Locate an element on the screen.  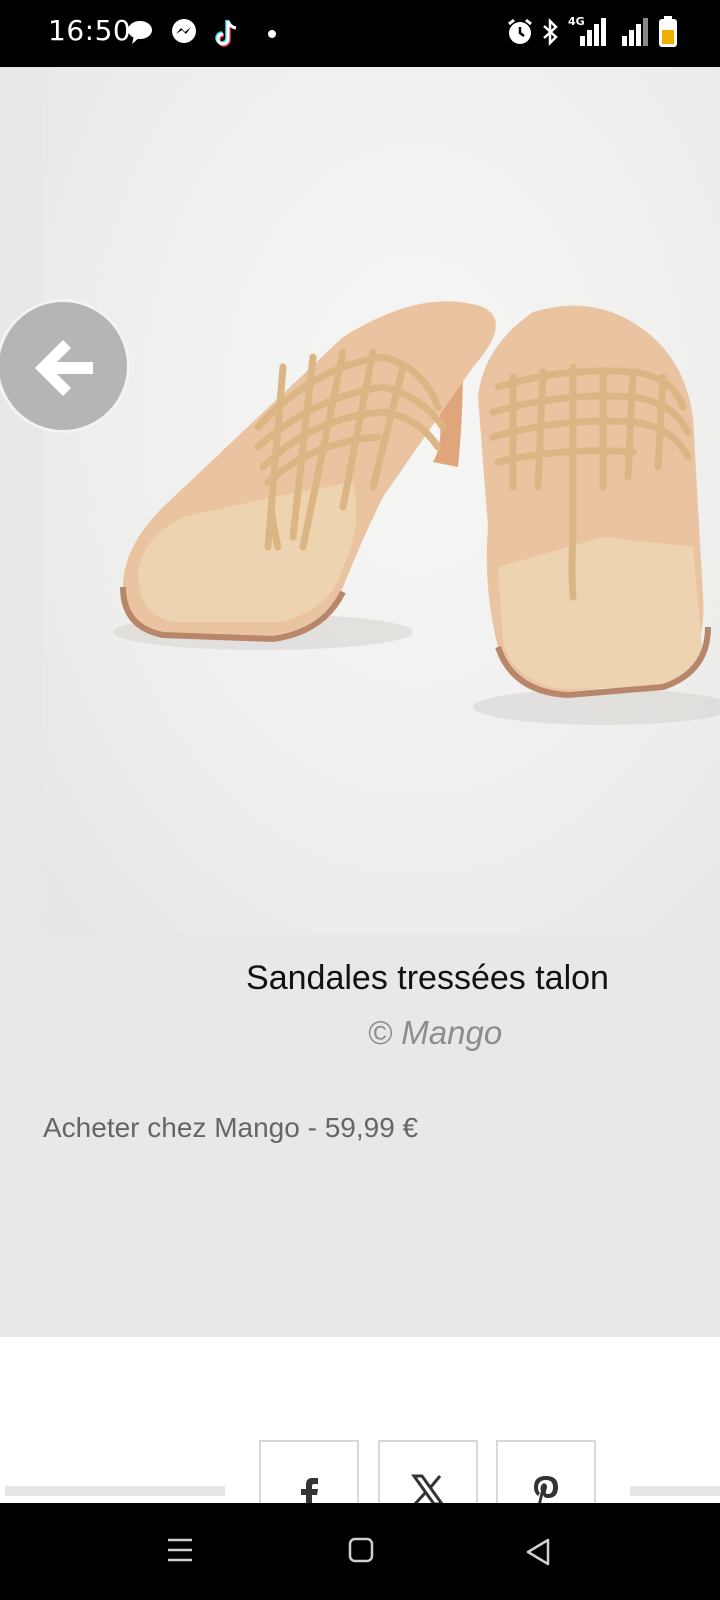
status-time: 16:50 is located at coordinates (90, 30).